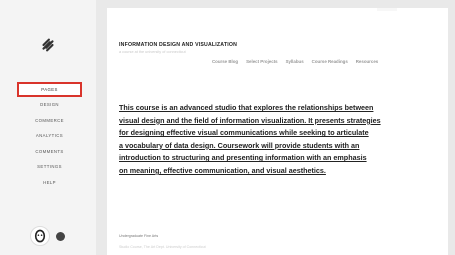  I want to click on preview-top-handle, so click(387, 9).